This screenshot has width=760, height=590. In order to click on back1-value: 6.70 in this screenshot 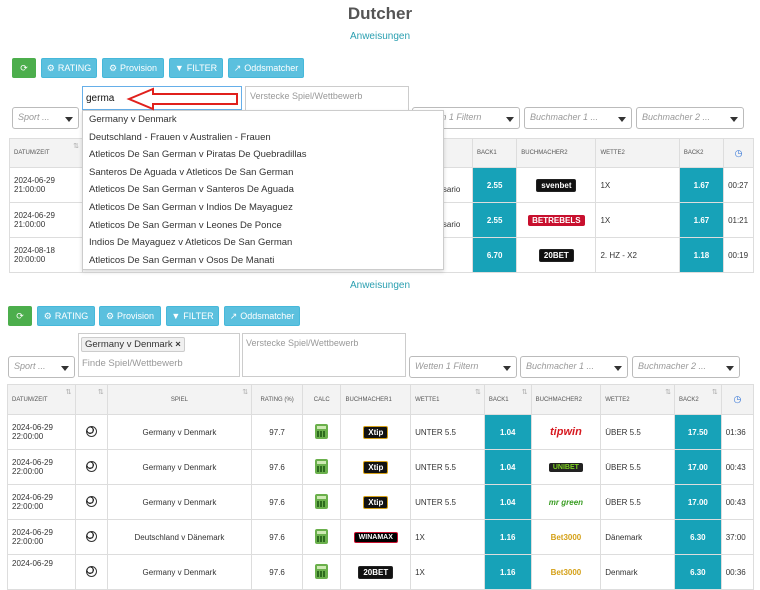, I will do `click(495, 255)`.